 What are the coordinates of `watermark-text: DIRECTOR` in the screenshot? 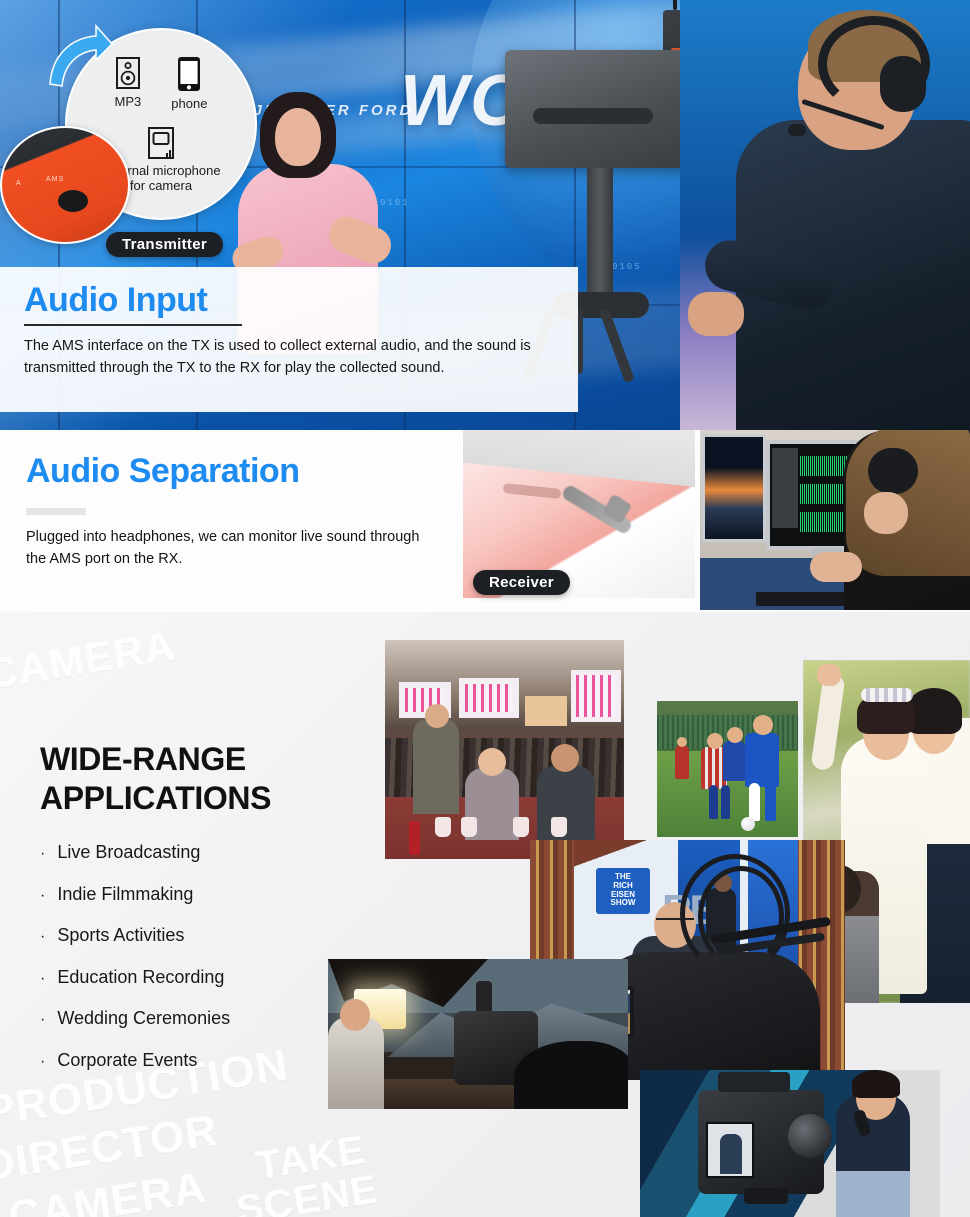 It's located at (111, 1148).